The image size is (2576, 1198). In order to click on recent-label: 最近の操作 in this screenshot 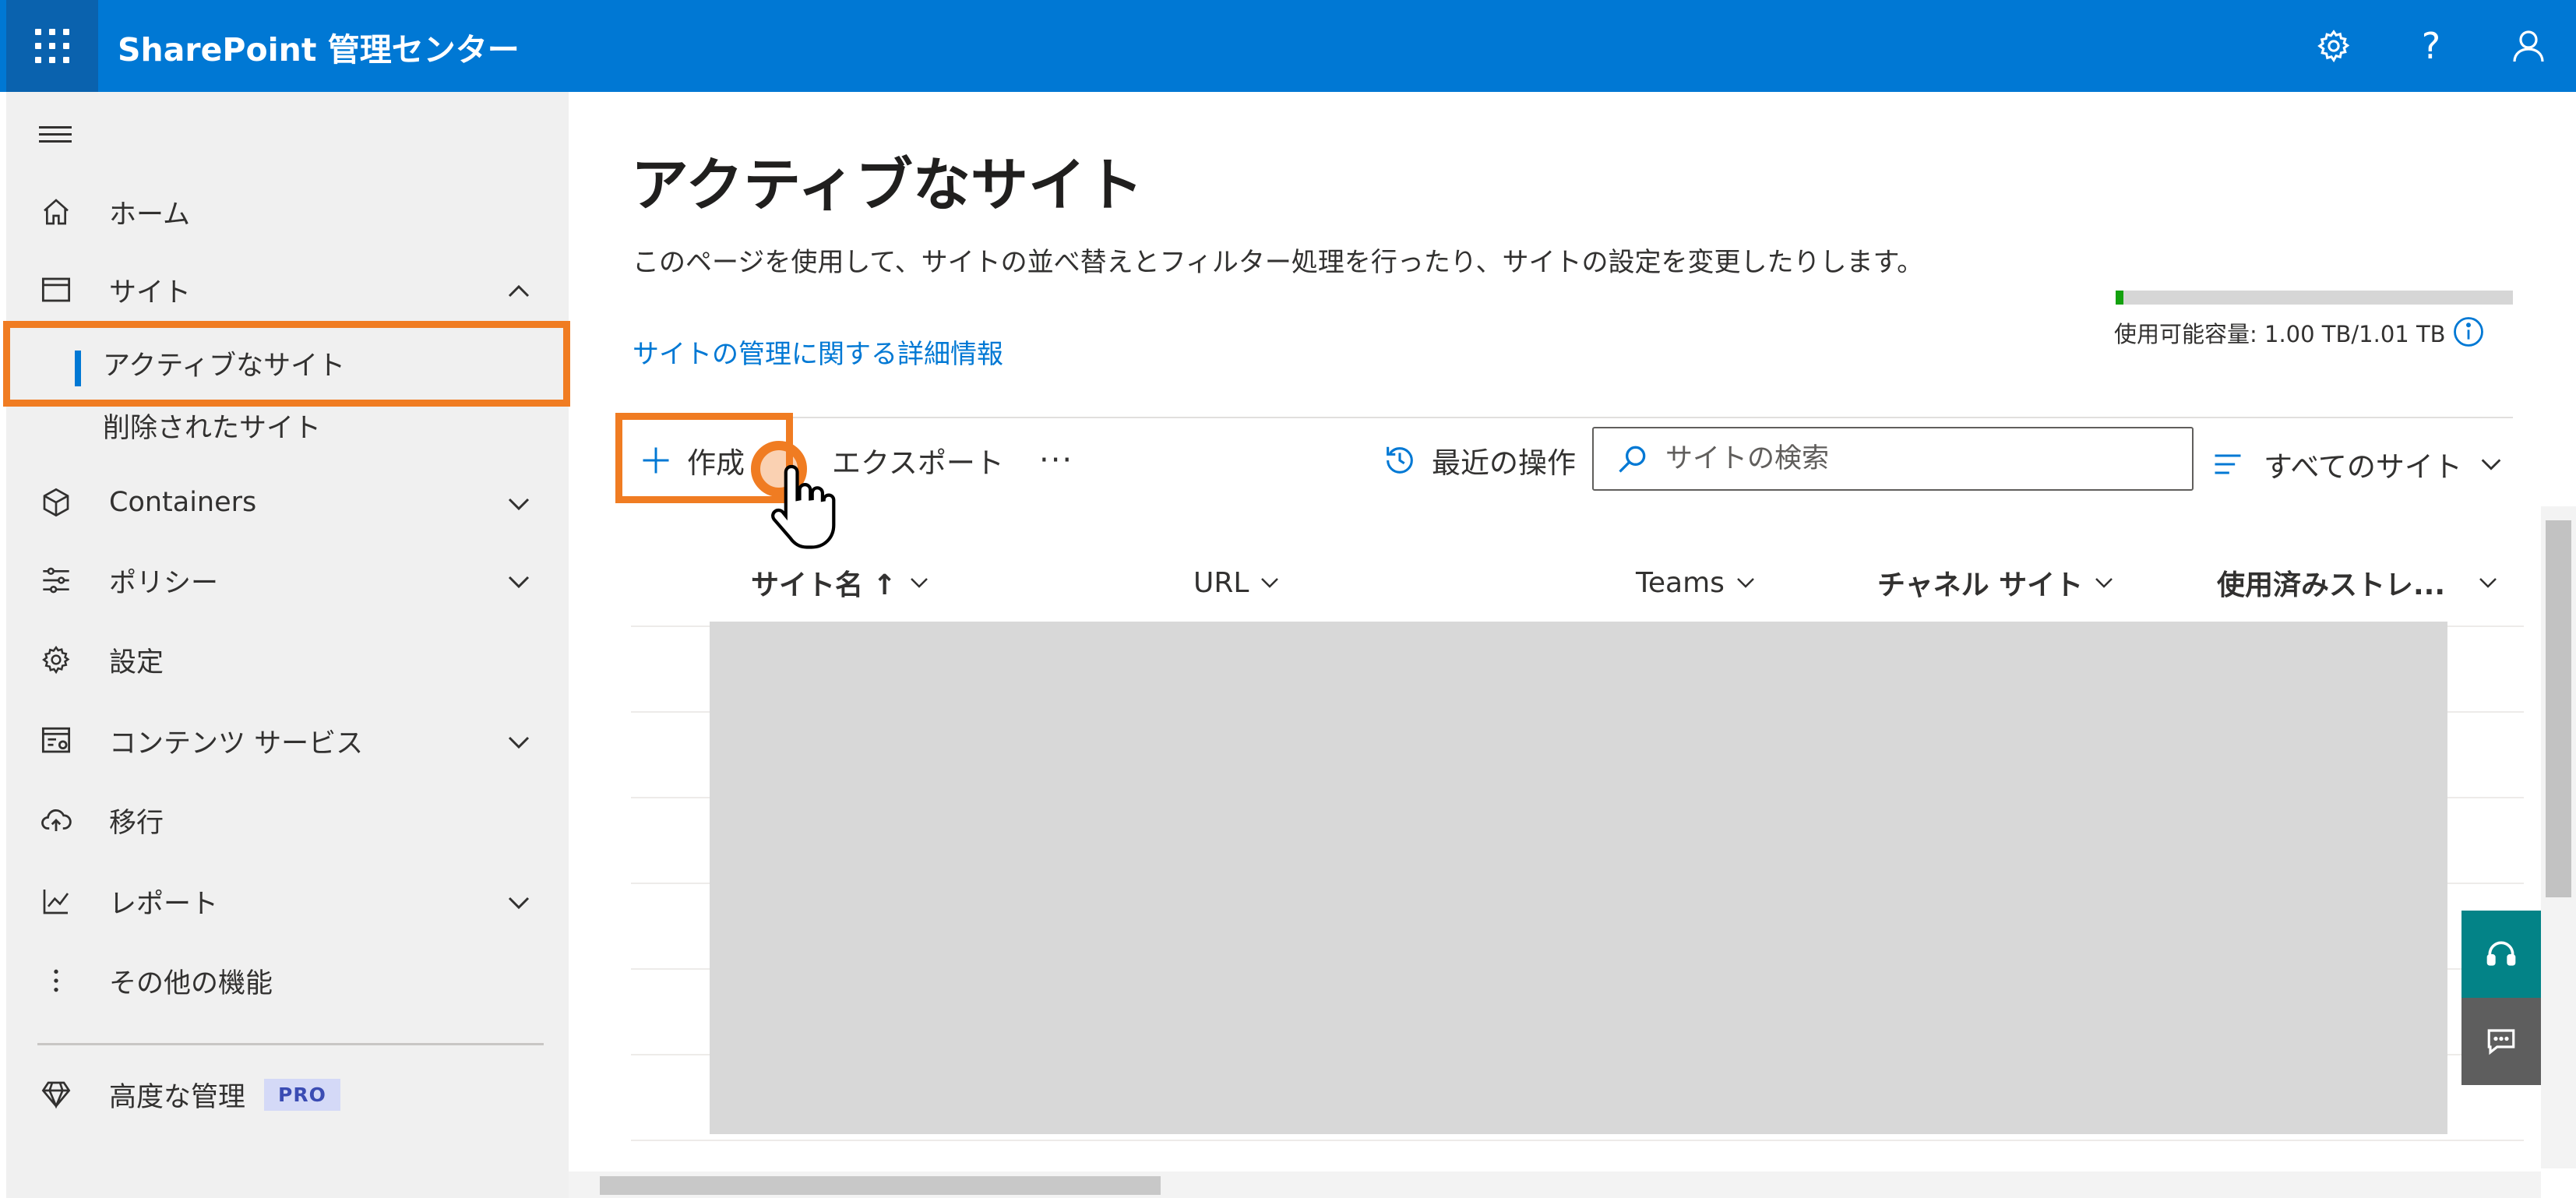, I will do `click(1504, 463)`.